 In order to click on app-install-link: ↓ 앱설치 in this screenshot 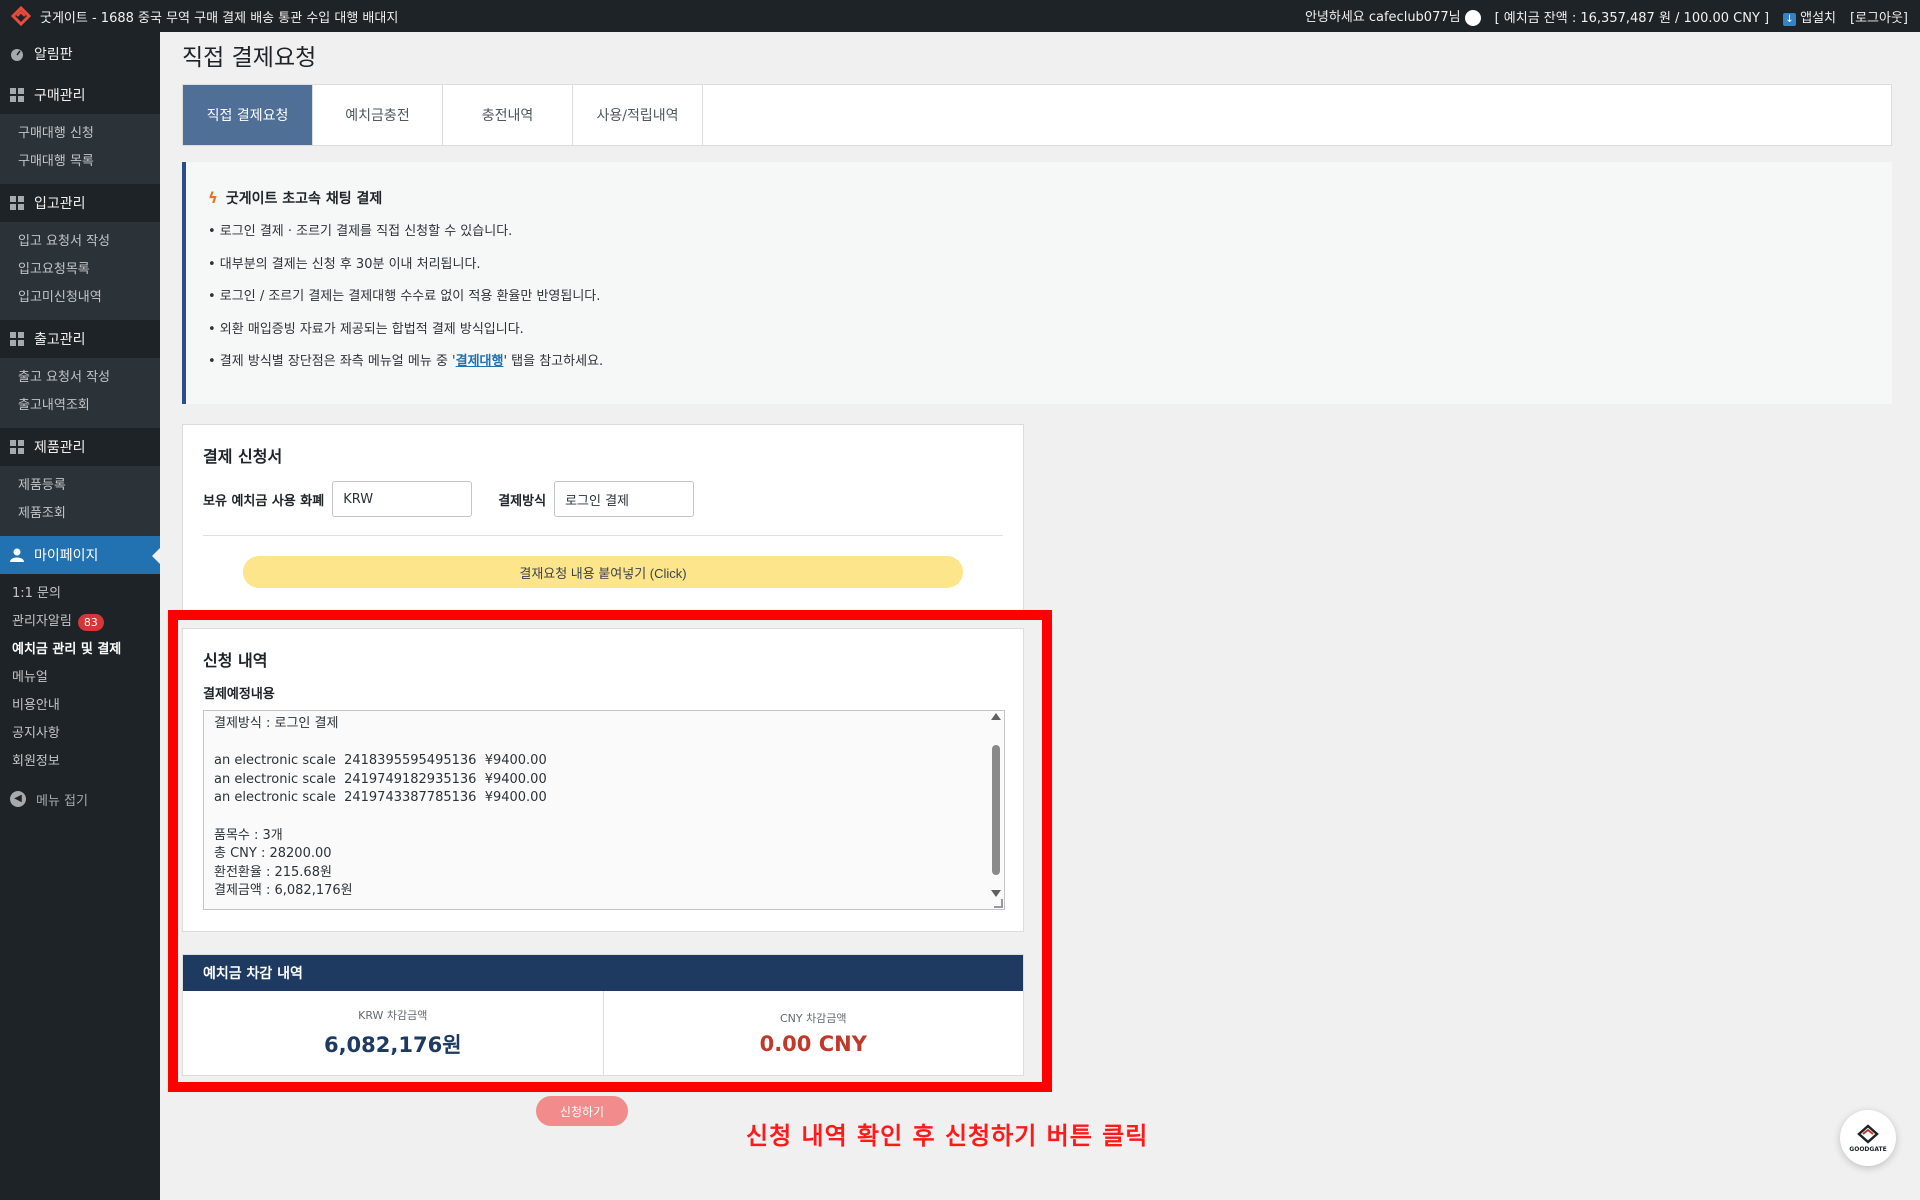, I will do `click(1809, 16)`.